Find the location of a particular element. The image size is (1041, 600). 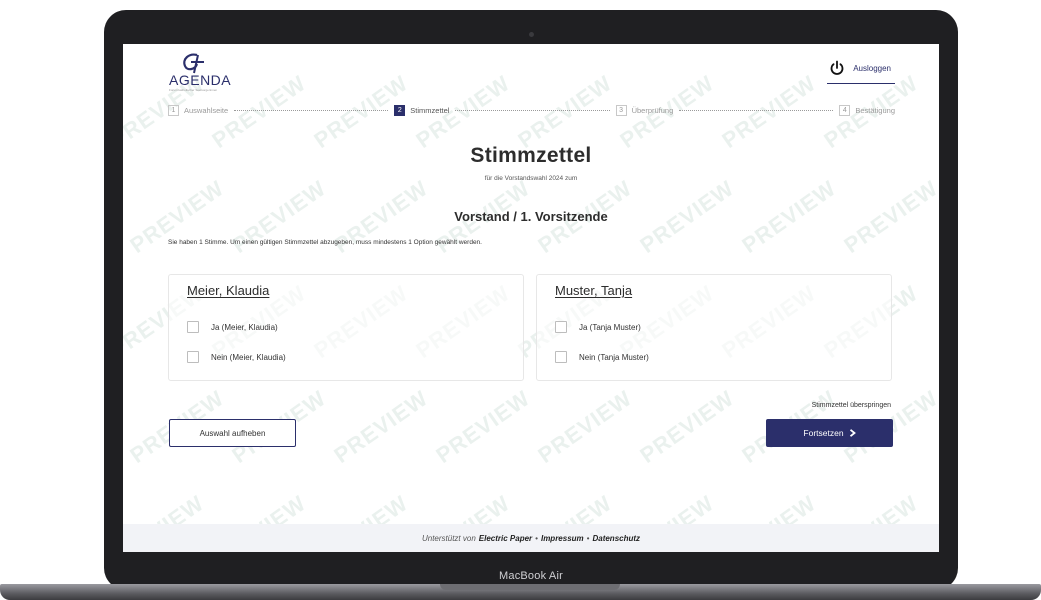

step-label: Überprüfung is located at coordinates (652, 110).